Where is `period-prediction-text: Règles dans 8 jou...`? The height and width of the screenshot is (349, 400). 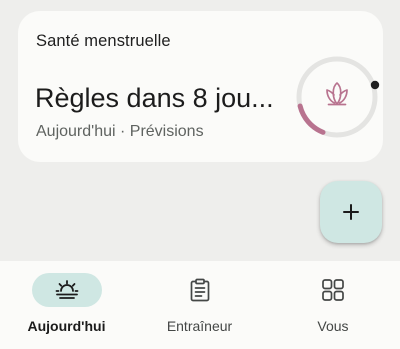 period-prediction-text: Règles dans 8 jou... is located at coordinates (154, 98).